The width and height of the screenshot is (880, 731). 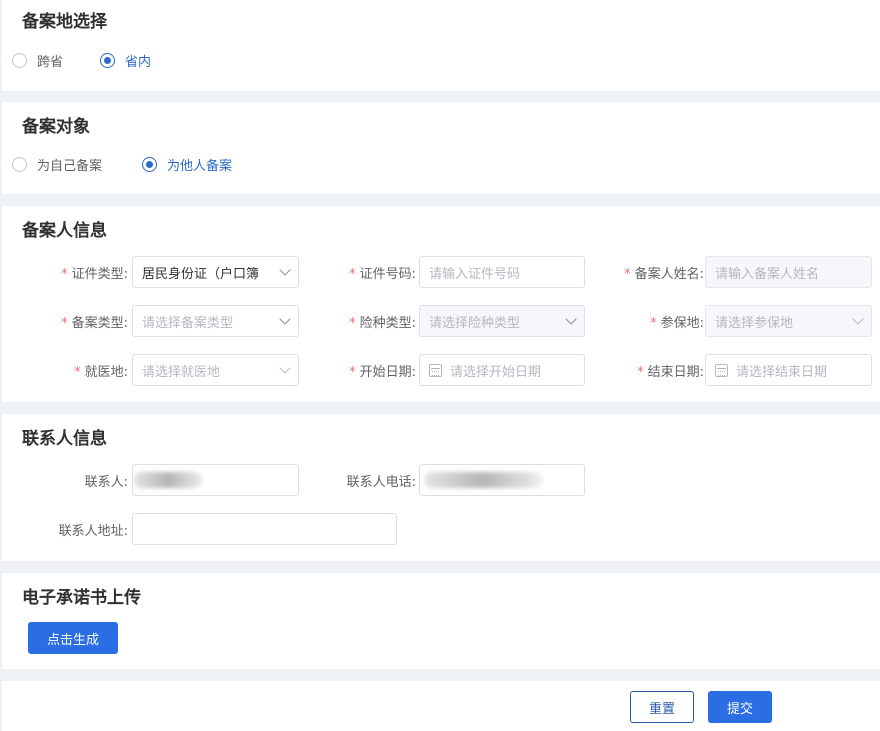 I want to click on radio-label: 为自己备案, so click(x=70, y=166).